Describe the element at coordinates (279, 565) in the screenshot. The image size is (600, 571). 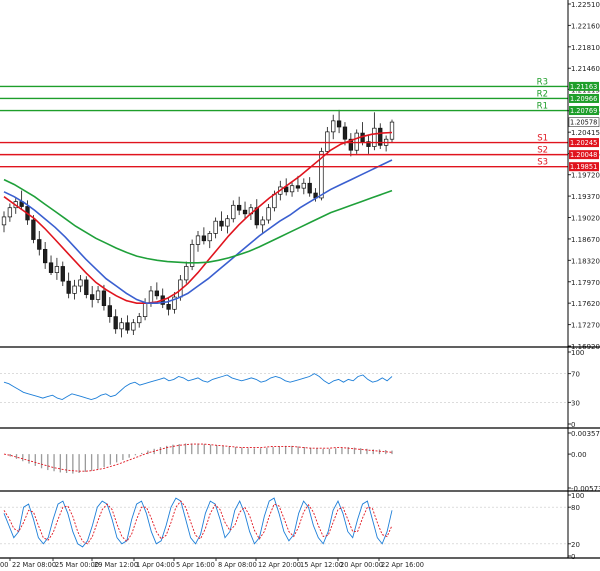
I see `time-axis-label: 12 Apr 20:00` at that location.